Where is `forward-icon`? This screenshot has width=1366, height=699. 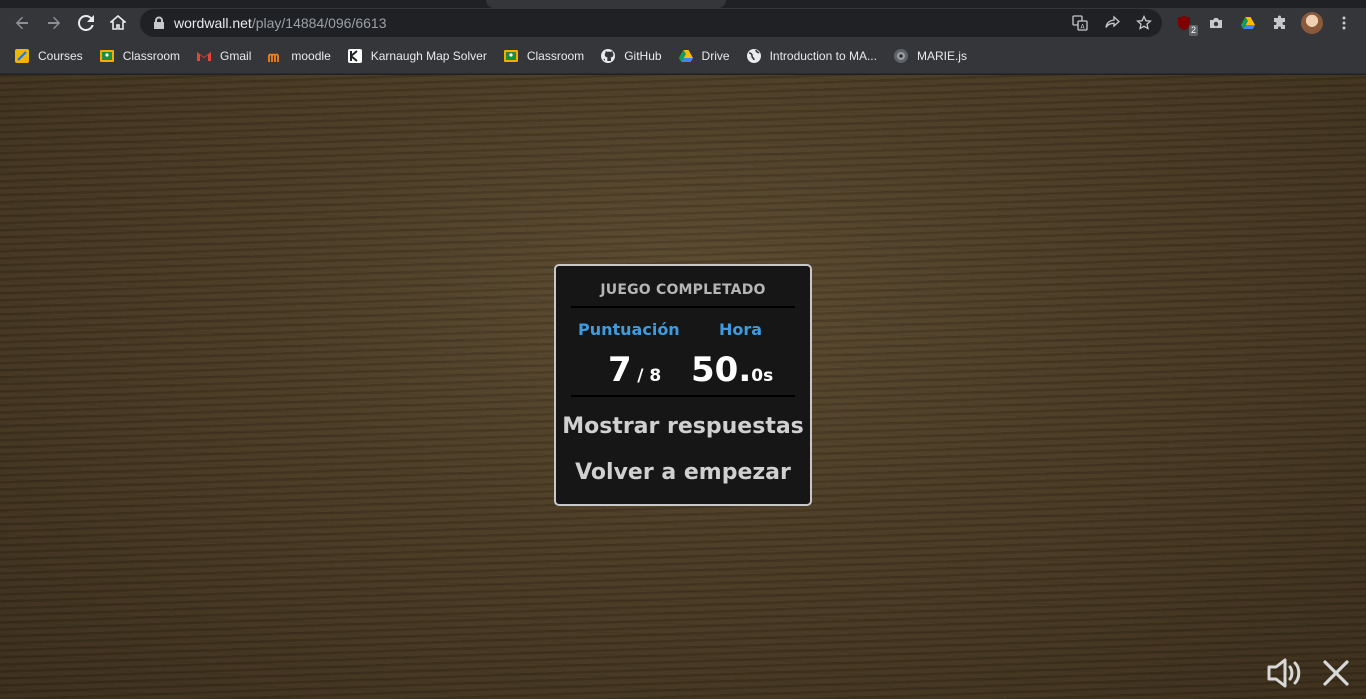
forward-icon is located at coordinates (54, 23).